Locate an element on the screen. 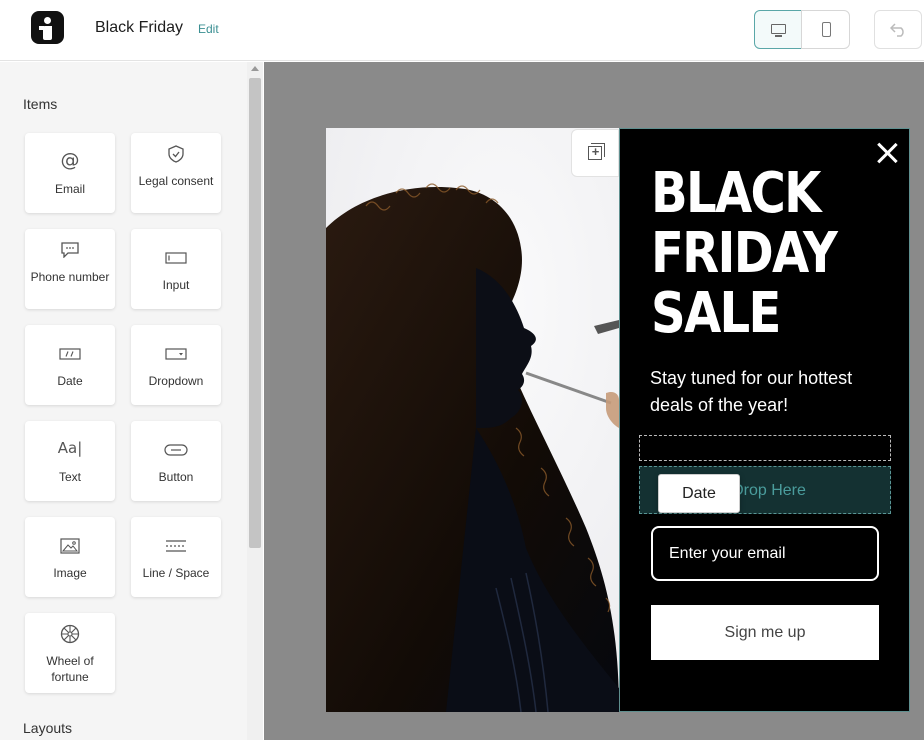  input-icon is located at coordinates (176, 258).